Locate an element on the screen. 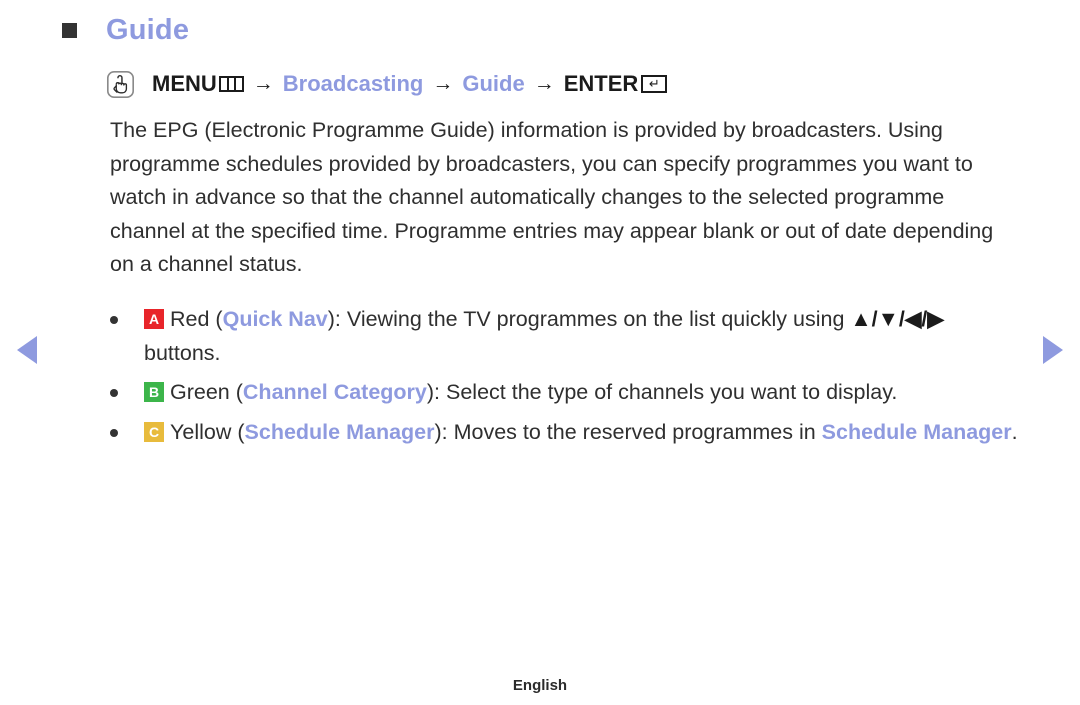 This screenshot has height=705, width=1080. colour-name-green: Green is located at coordinates (200, 392).